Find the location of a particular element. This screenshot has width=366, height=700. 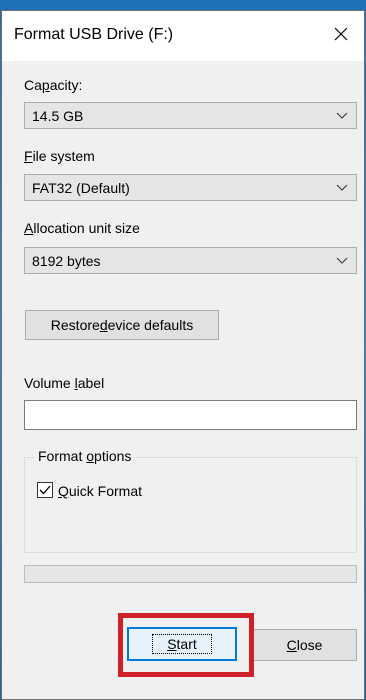

capacity-dropdown: 14.5 GB is located at coordinates (190, 115).